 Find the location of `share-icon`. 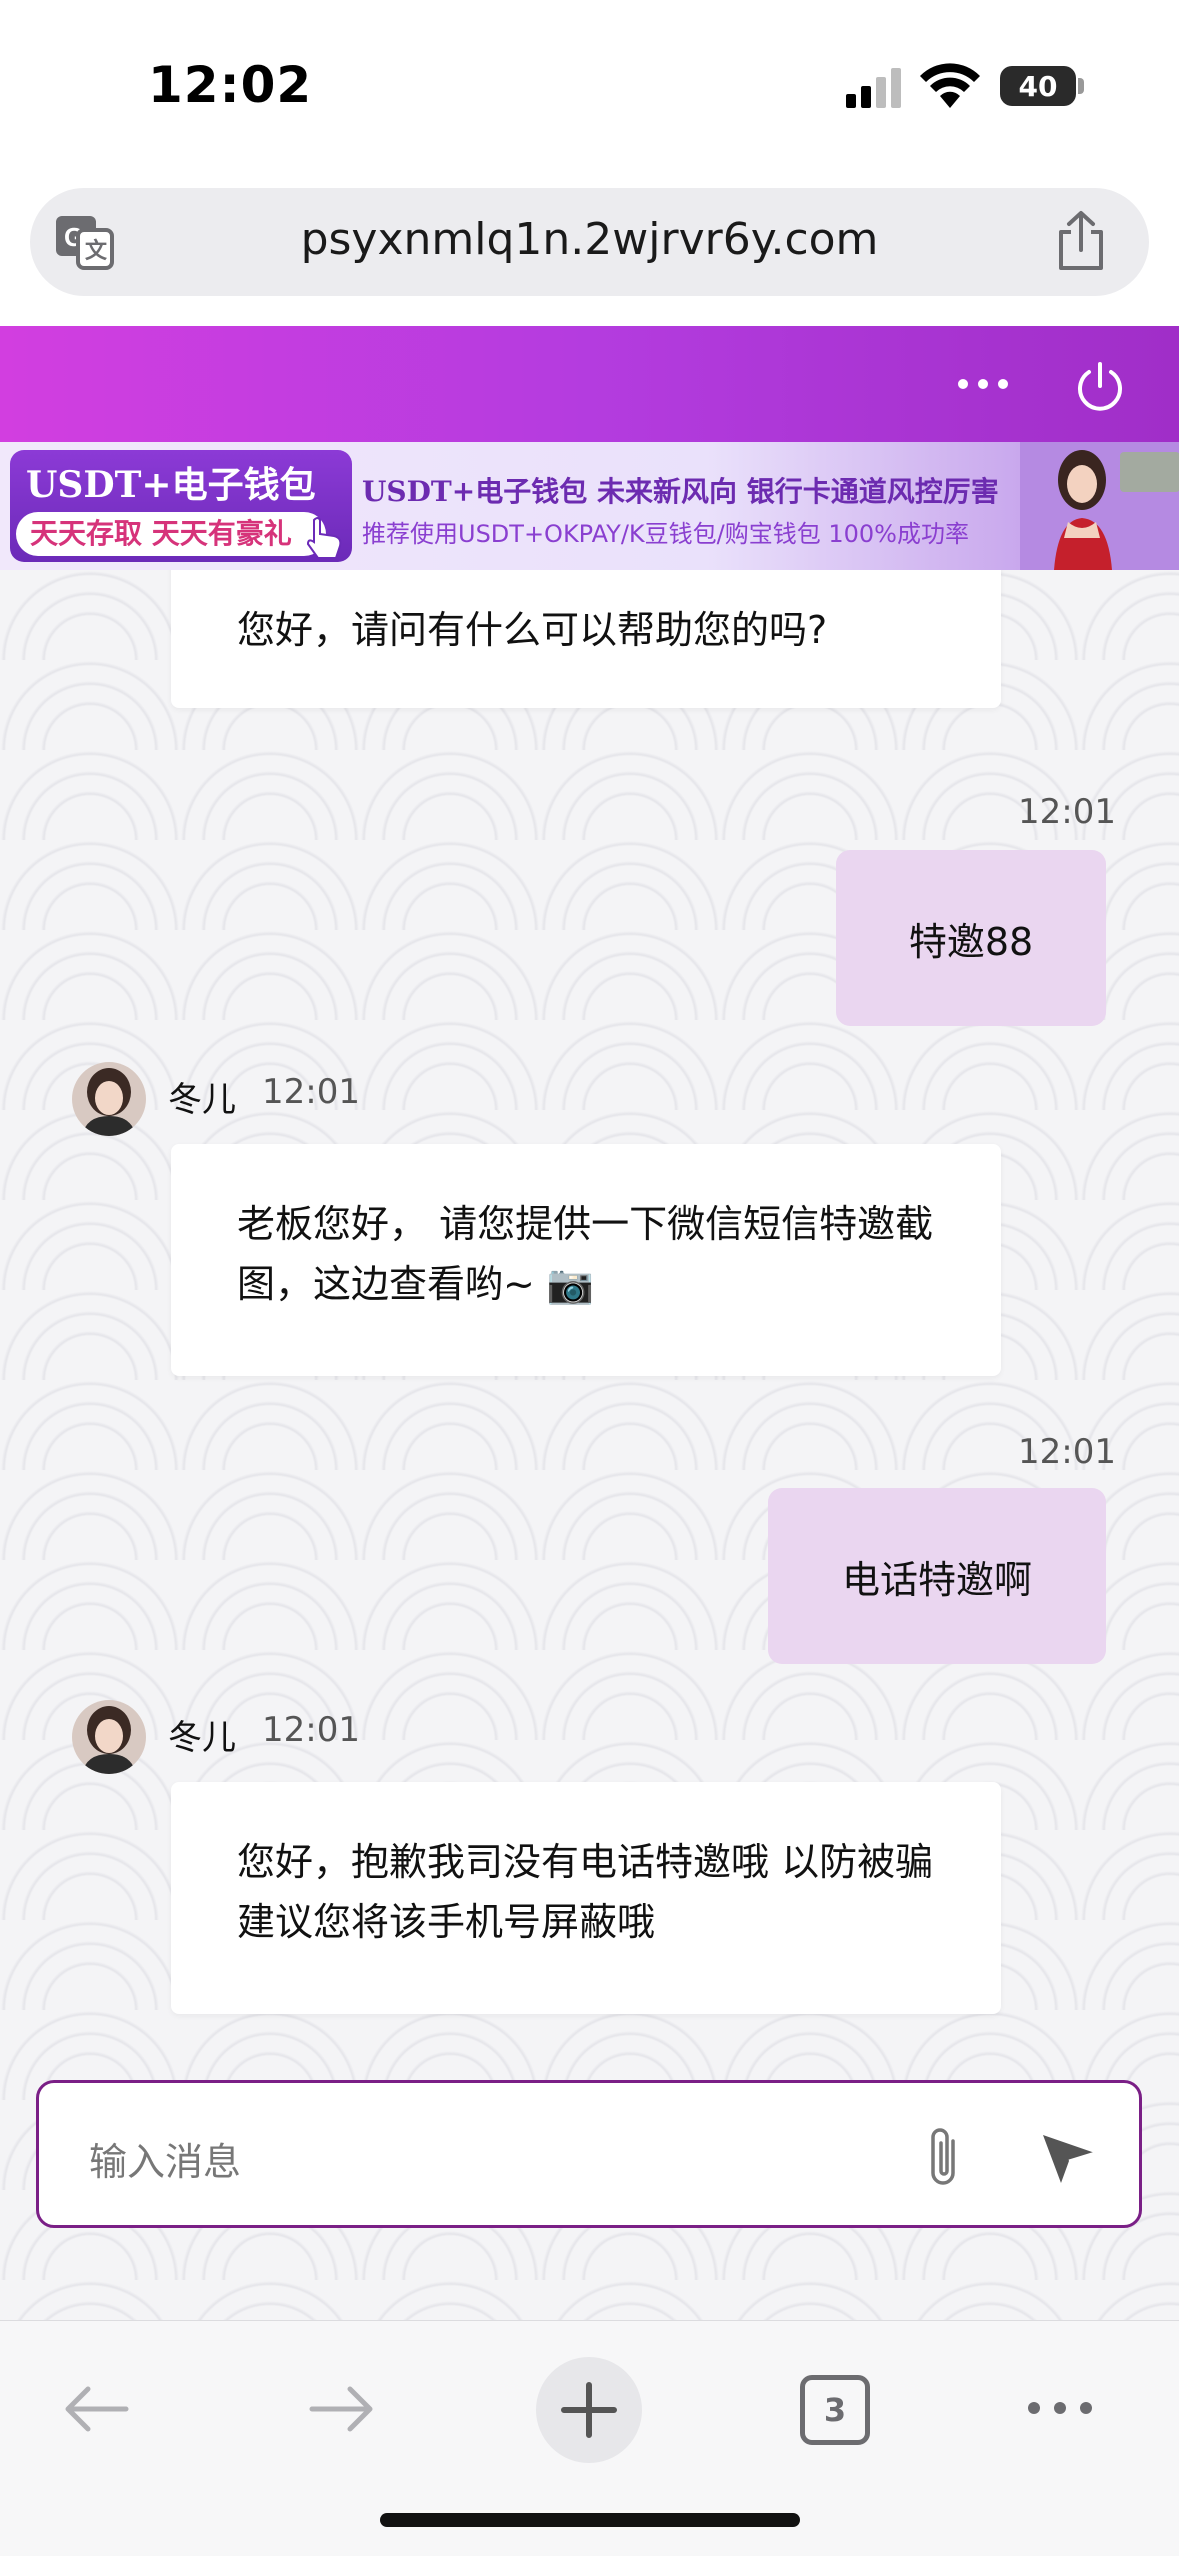

share-icon is located at coordinates (1081, 241).